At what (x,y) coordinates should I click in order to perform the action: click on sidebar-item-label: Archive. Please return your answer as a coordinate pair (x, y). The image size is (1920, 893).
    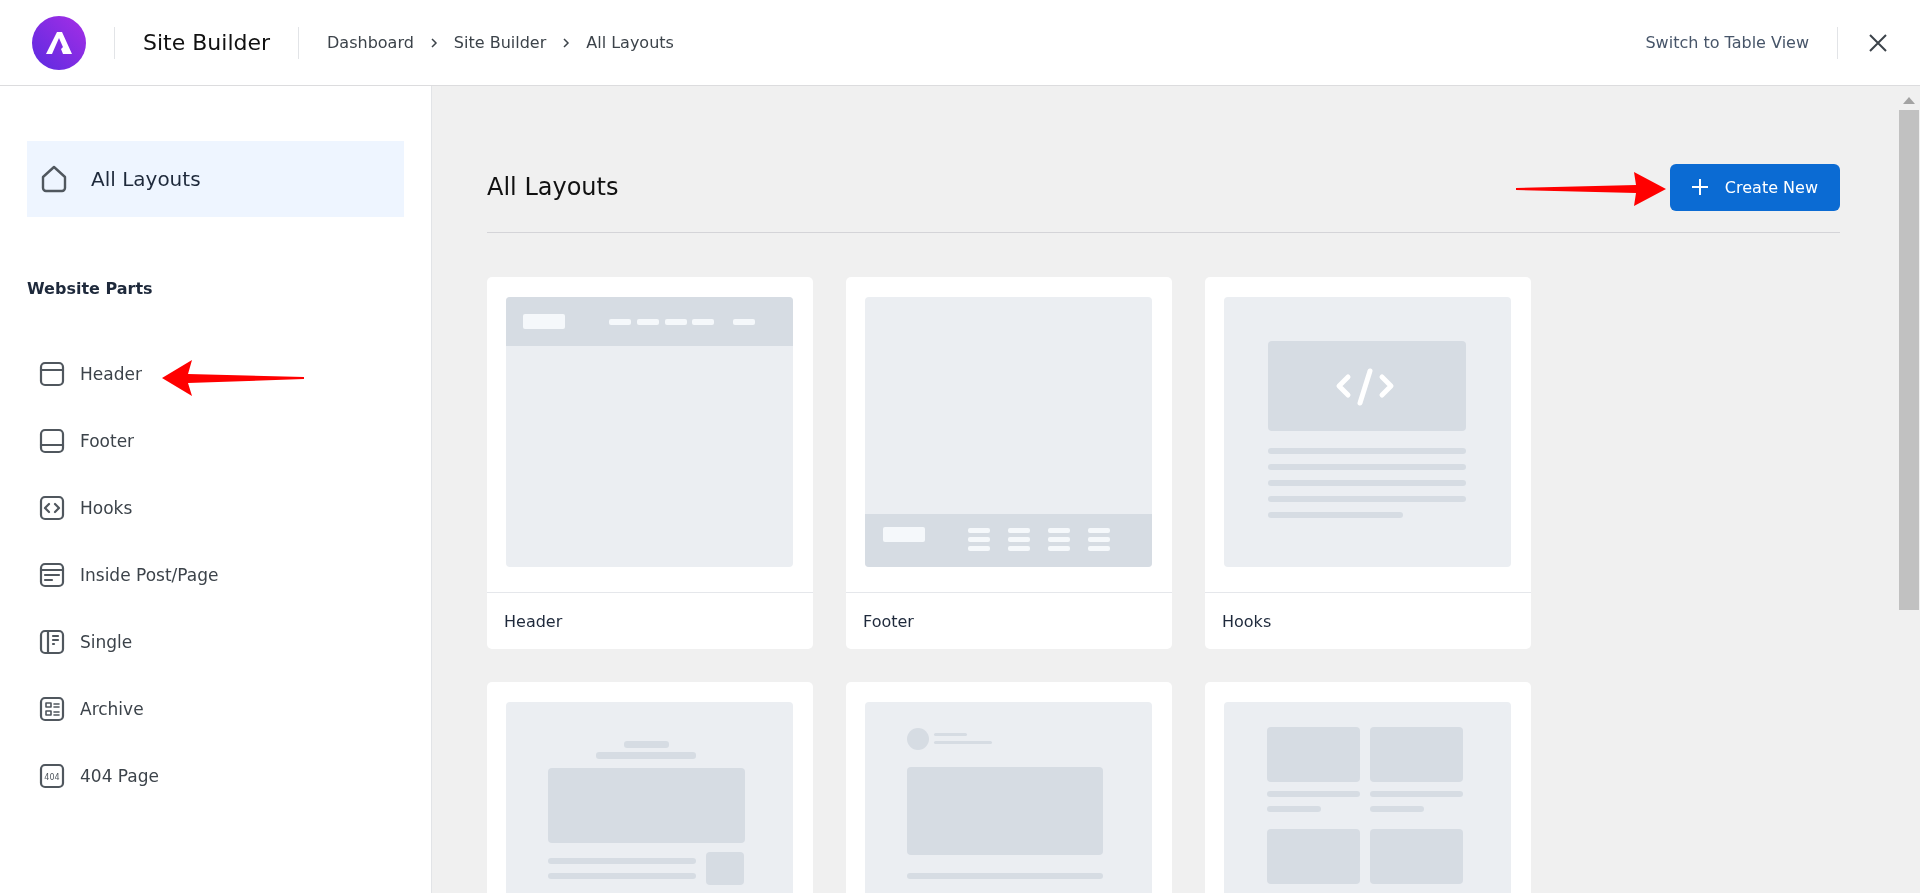
    Looking at the image, I should click on (112, 708).